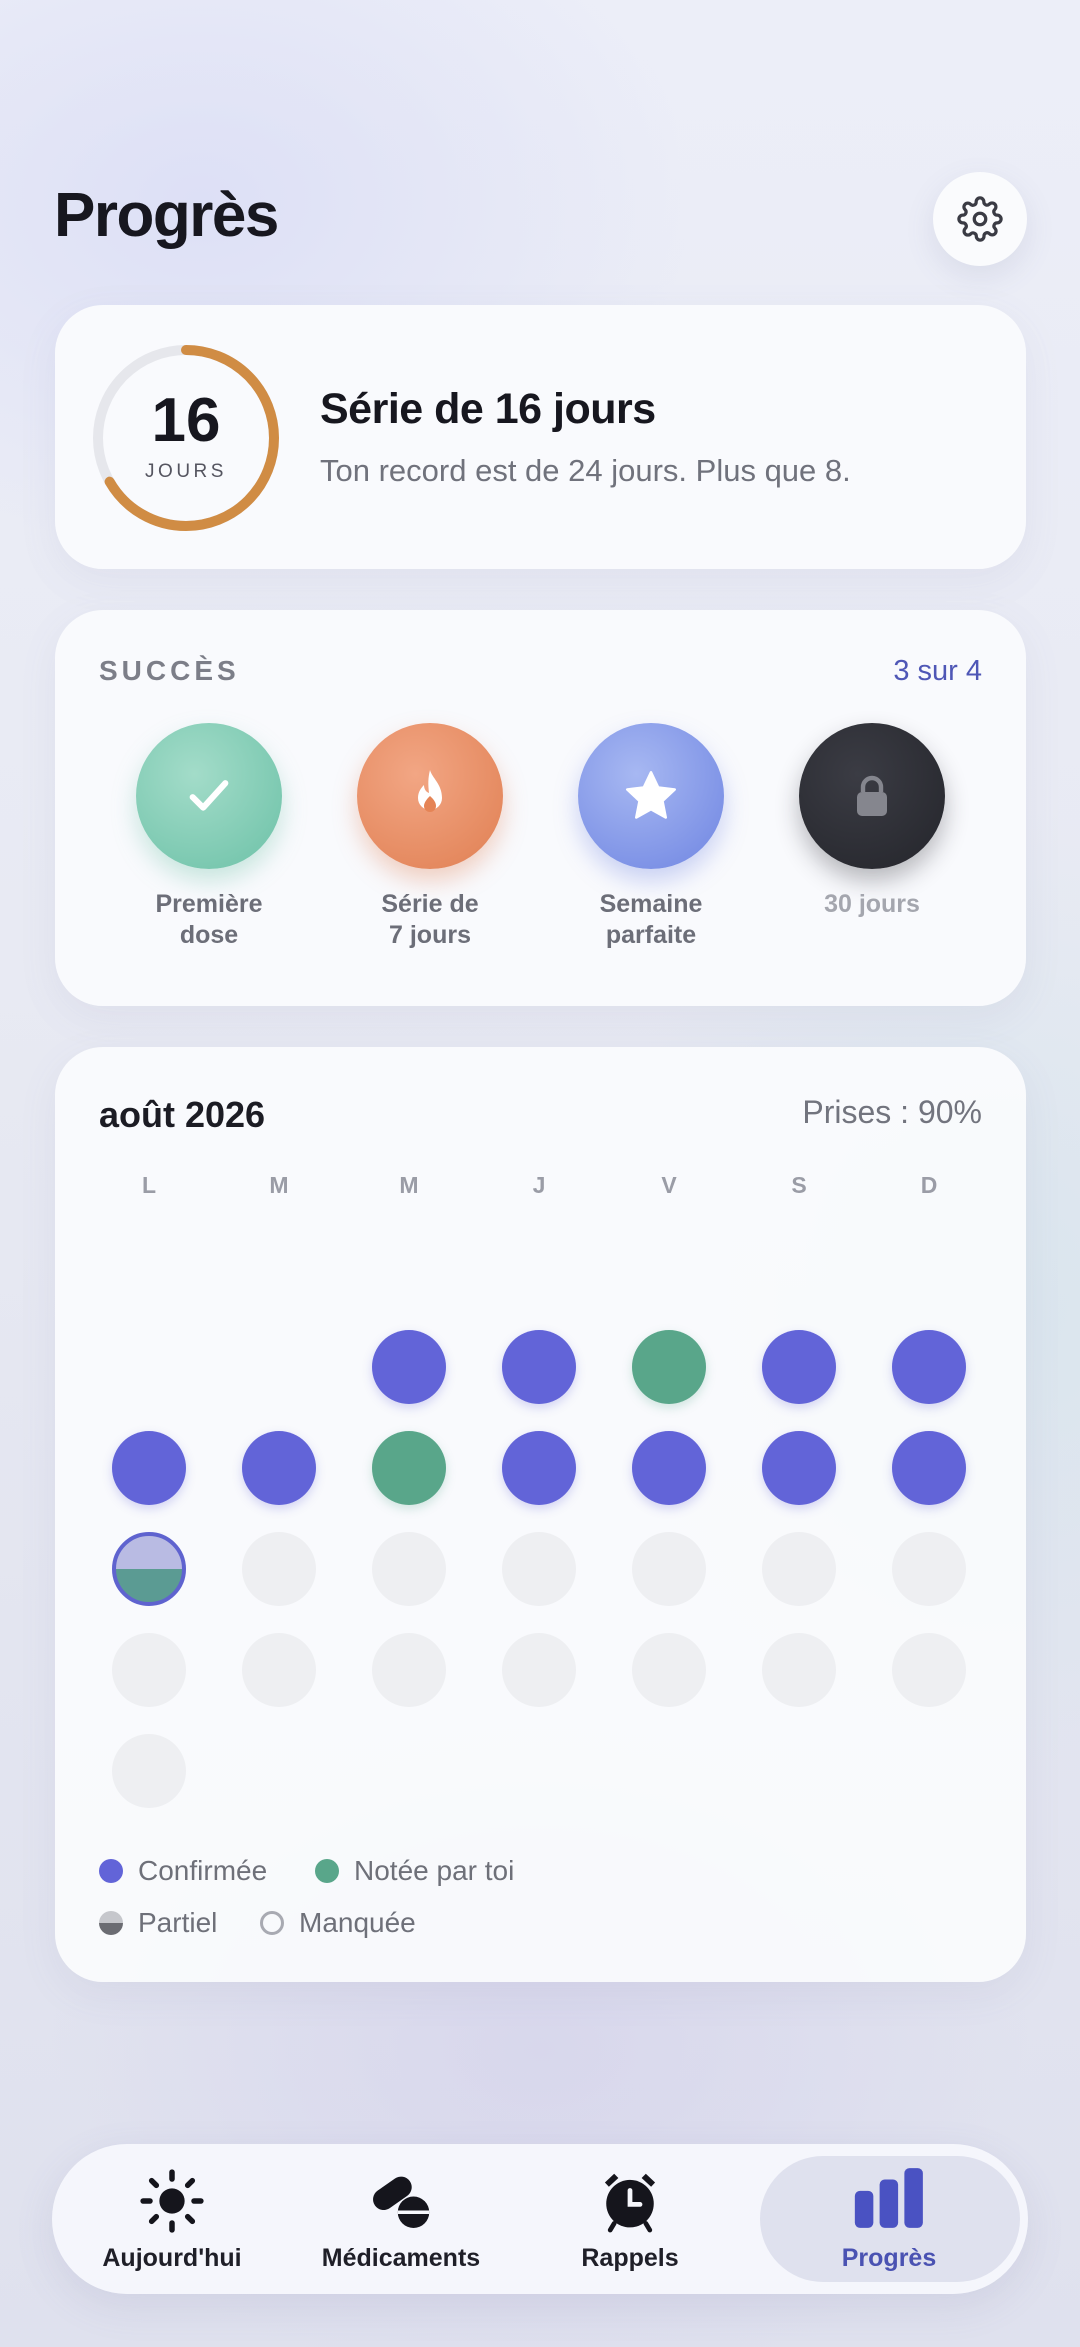  Describe the element at coordinates (630, 2203) in the screenshot. I see `alarm-clock-icon` at that location.